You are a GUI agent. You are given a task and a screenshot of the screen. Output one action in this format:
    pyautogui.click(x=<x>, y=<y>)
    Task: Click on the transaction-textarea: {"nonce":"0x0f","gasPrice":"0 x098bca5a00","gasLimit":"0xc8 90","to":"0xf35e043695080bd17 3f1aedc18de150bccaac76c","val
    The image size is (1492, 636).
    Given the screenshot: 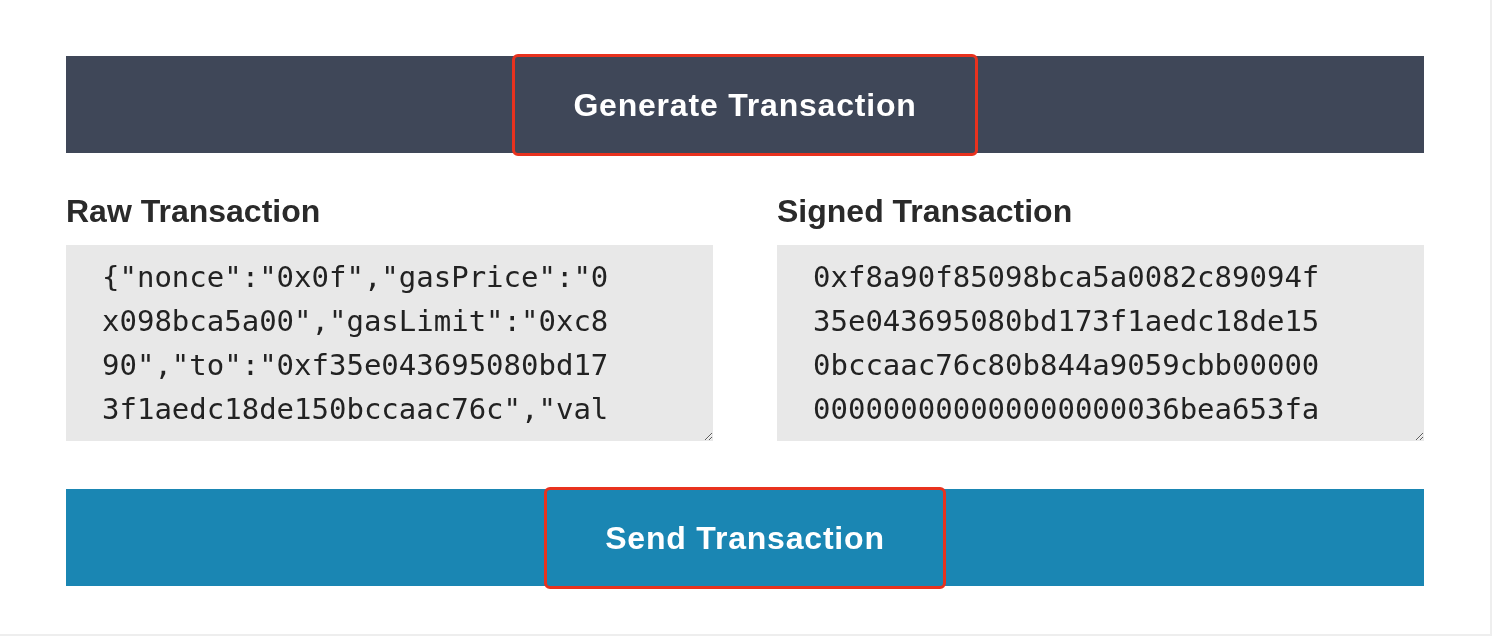 What is the action you would take?
    pyautogui.click(x=389, y=343)
    